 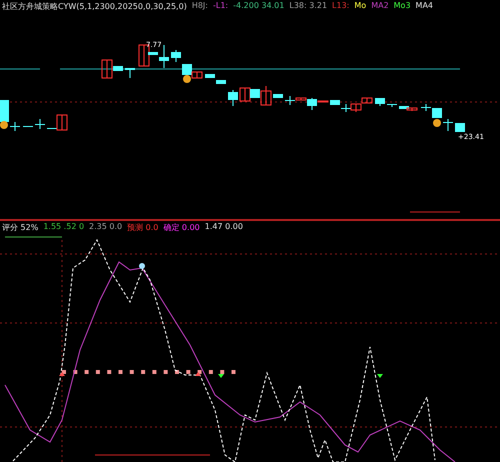 I want to click on indicator-label: 确定 0.00, so click(x=181, y=227).